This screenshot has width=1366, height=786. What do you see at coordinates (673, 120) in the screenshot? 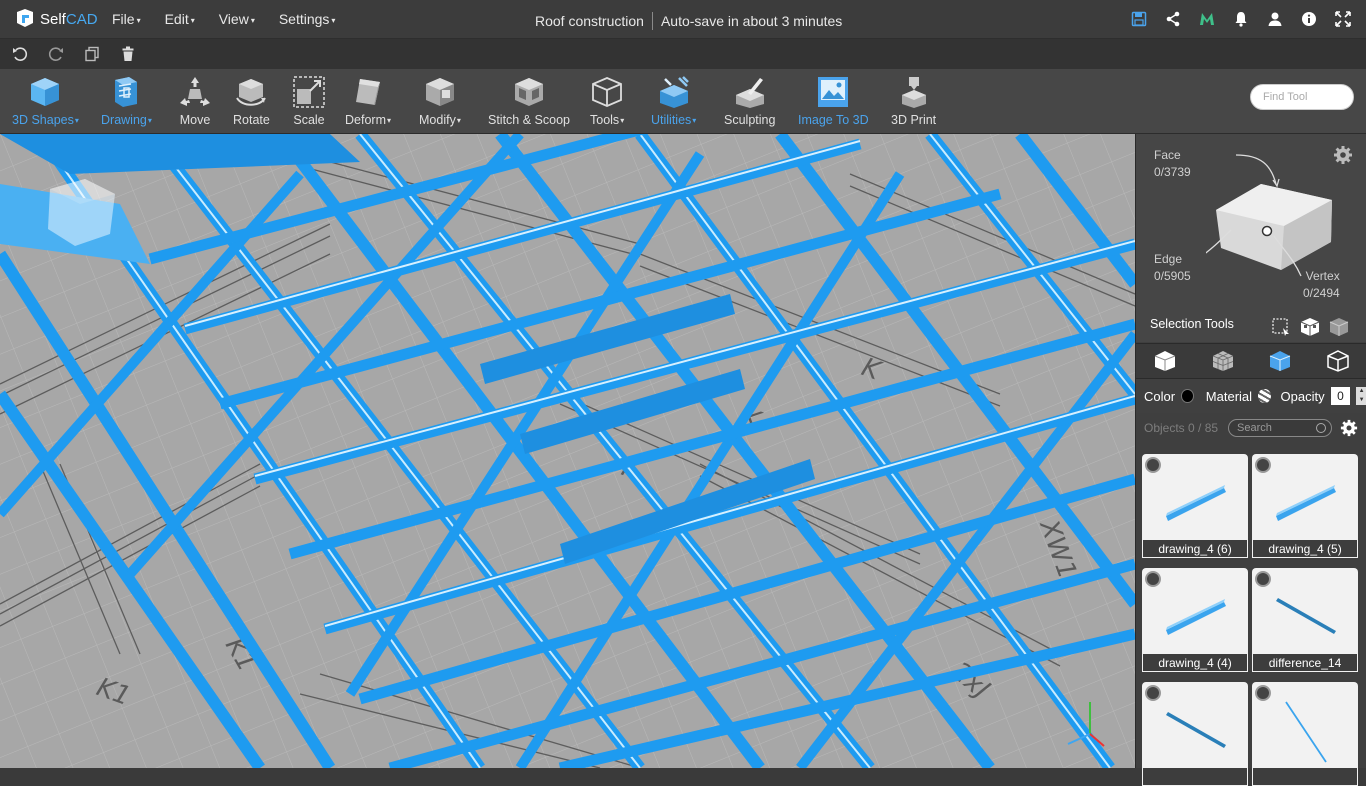
I see `tool-label: Utilities` at bounding box center [673, 120].